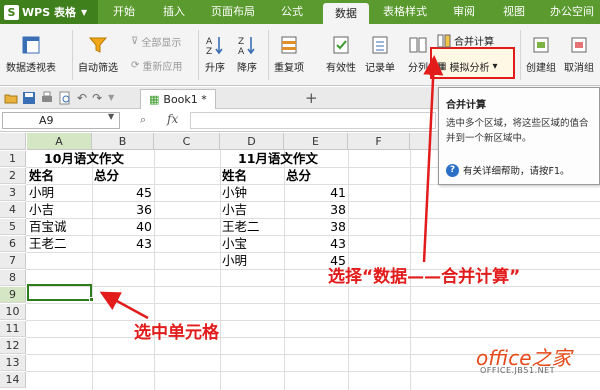 The width and height of the screenshot is (600, 390). I want to click on sort-ascending-icon: A Z, so click(214, 46).